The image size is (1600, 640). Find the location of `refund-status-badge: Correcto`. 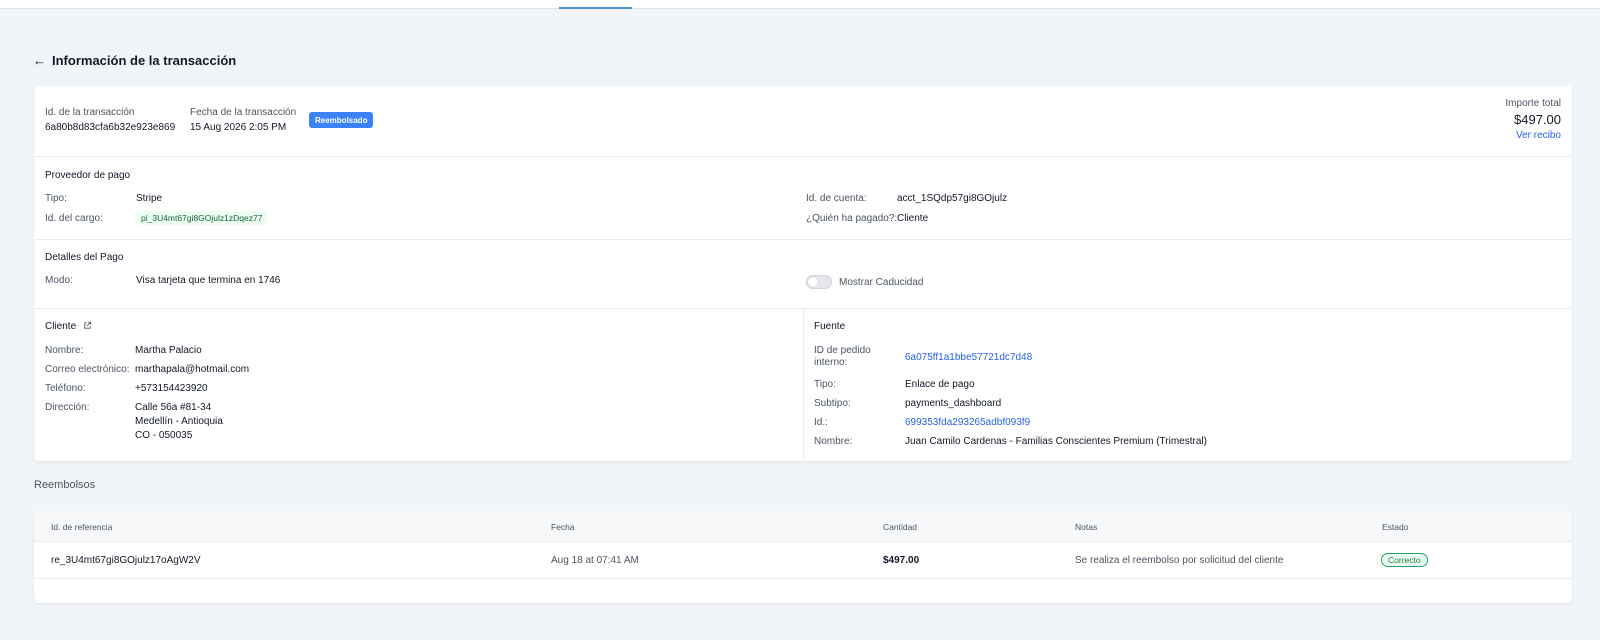

refund-status-badge: Correcto is located at coordinates (1404, 560).